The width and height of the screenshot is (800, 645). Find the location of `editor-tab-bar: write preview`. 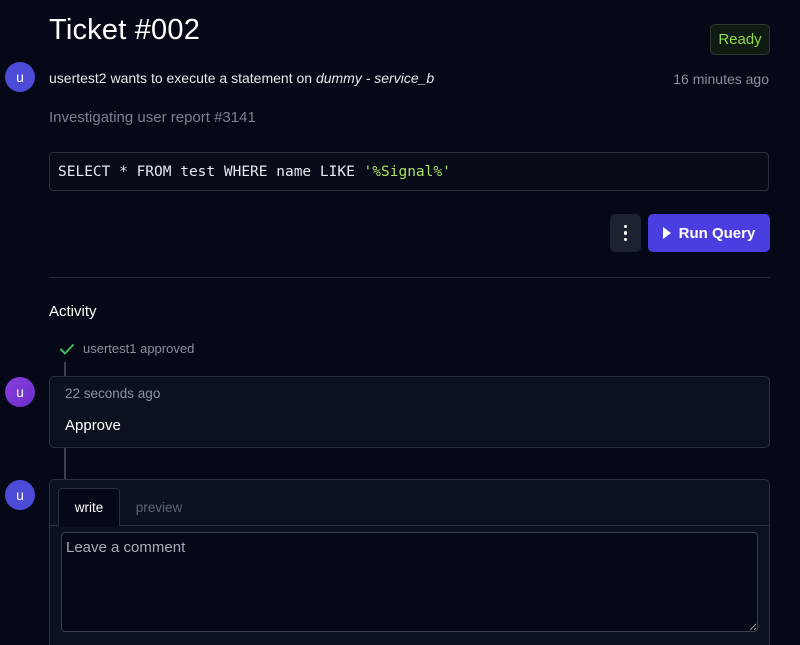

editor-tab-bar: write preview is located at coordinates (409, 503).